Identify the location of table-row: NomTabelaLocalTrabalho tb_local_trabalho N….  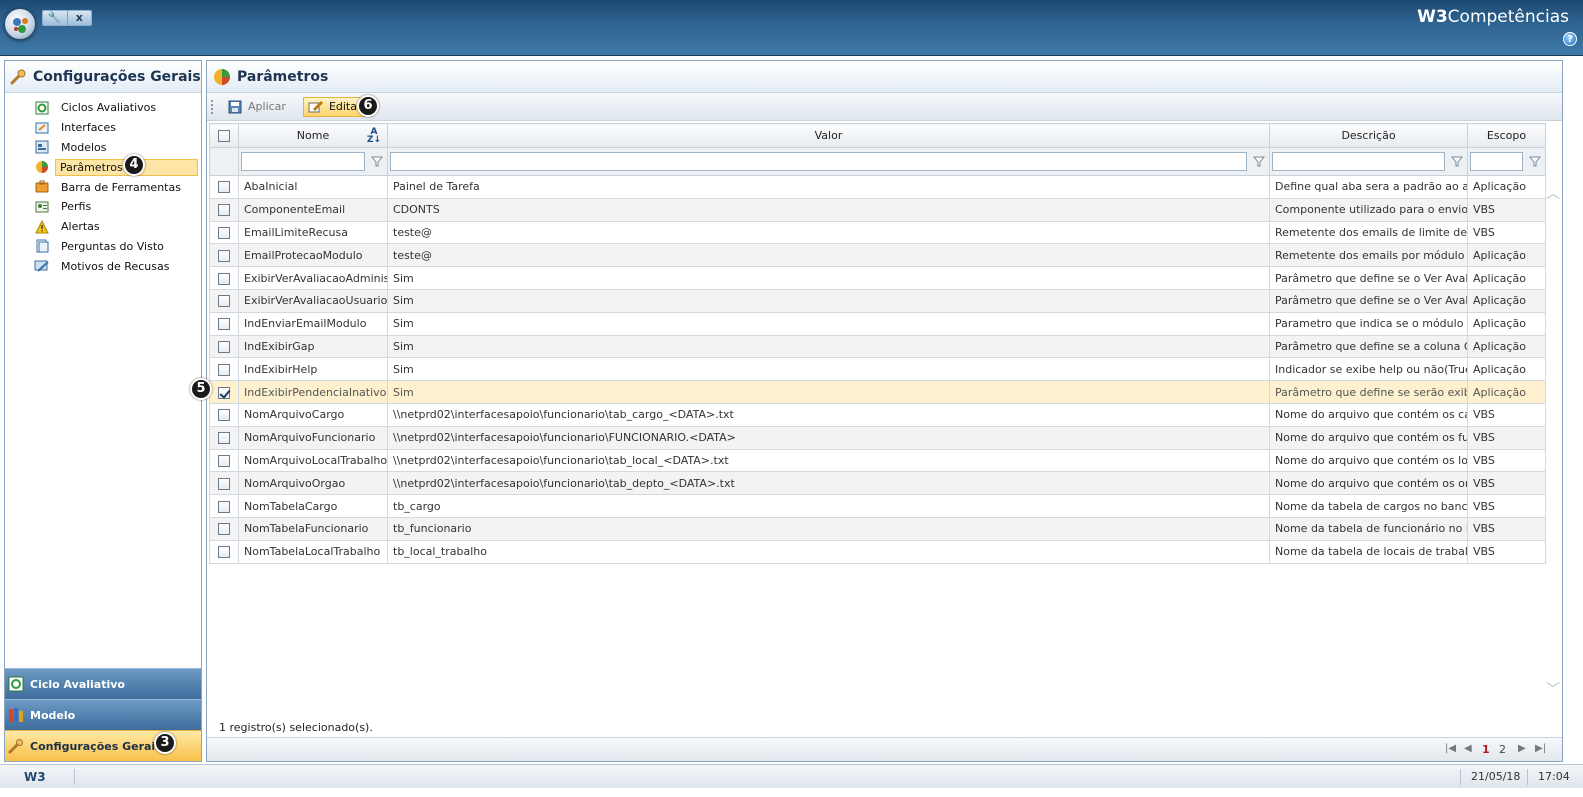
(877, 551).